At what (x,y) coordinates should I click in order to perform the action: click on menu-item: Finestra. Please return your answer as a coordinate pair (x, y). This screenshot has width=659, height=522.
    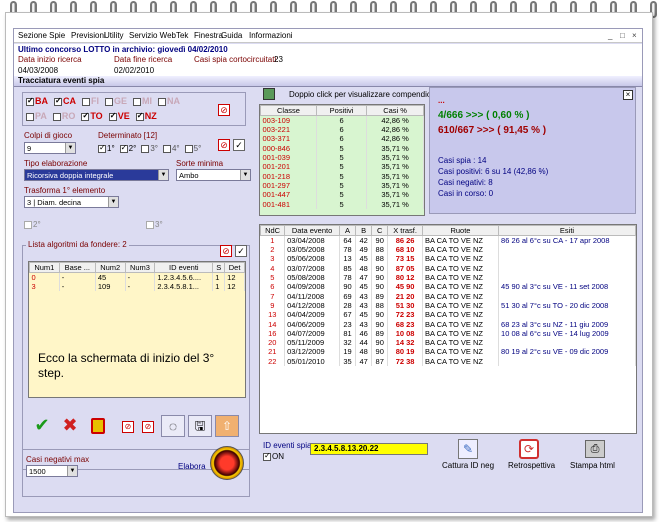
    Looking at the image, I should click on (208, 35).